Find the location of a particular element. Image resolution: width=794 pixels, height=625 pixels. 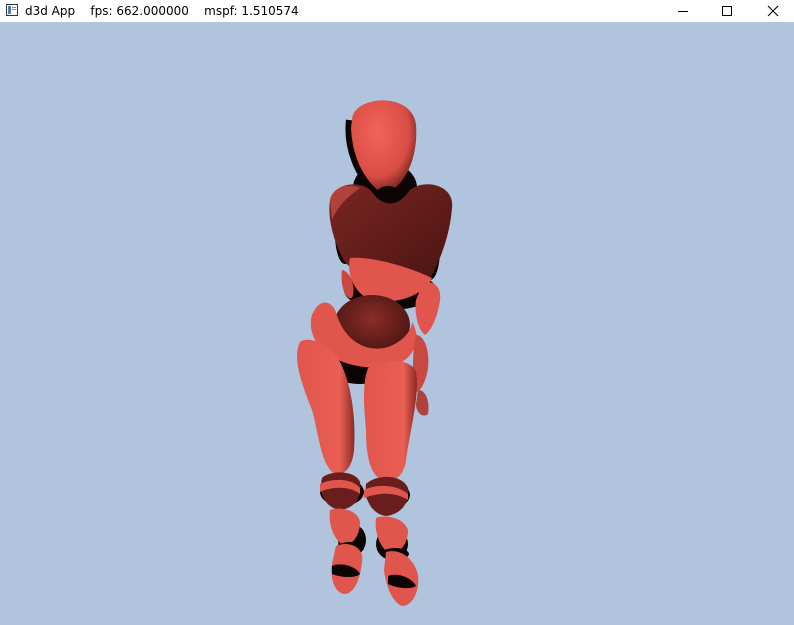

minimize-button is located at coordinates (683, 11).